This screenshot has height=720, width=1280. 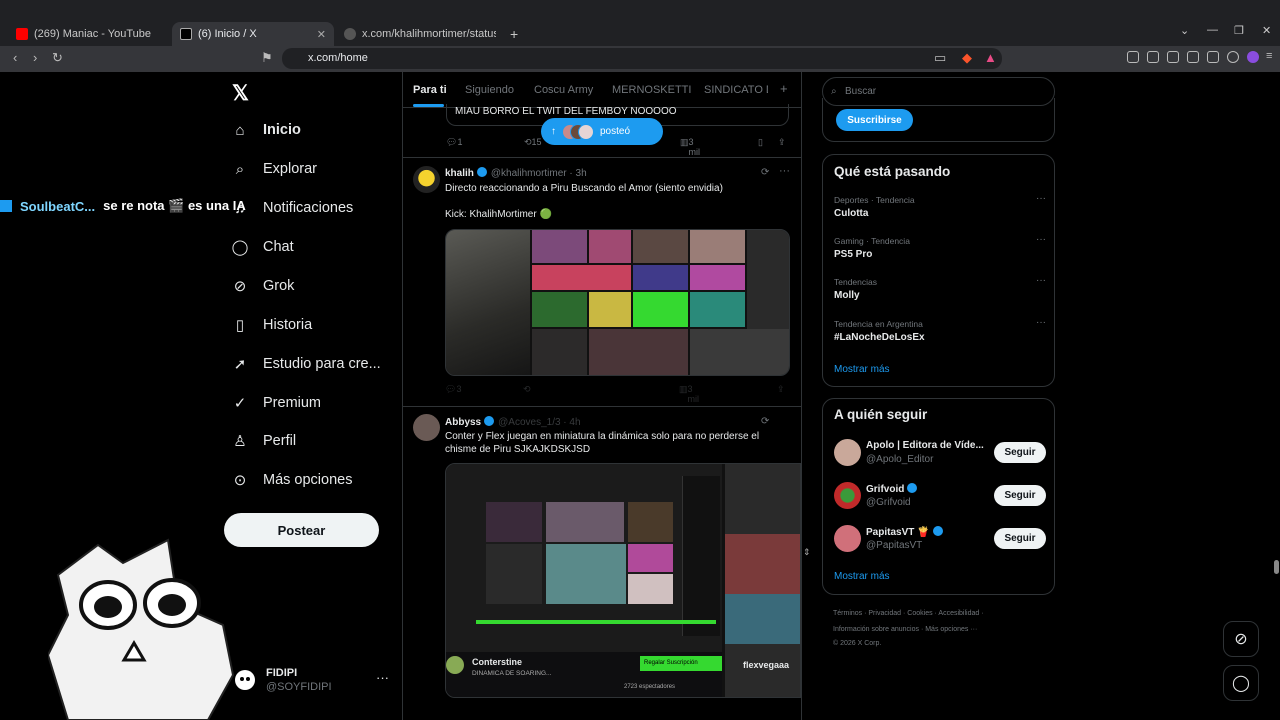 What do you see at coordinates (276, 403) in the screenshot?
I see `nav-premium: ✓ Premium` at bounding box center [276, 403].